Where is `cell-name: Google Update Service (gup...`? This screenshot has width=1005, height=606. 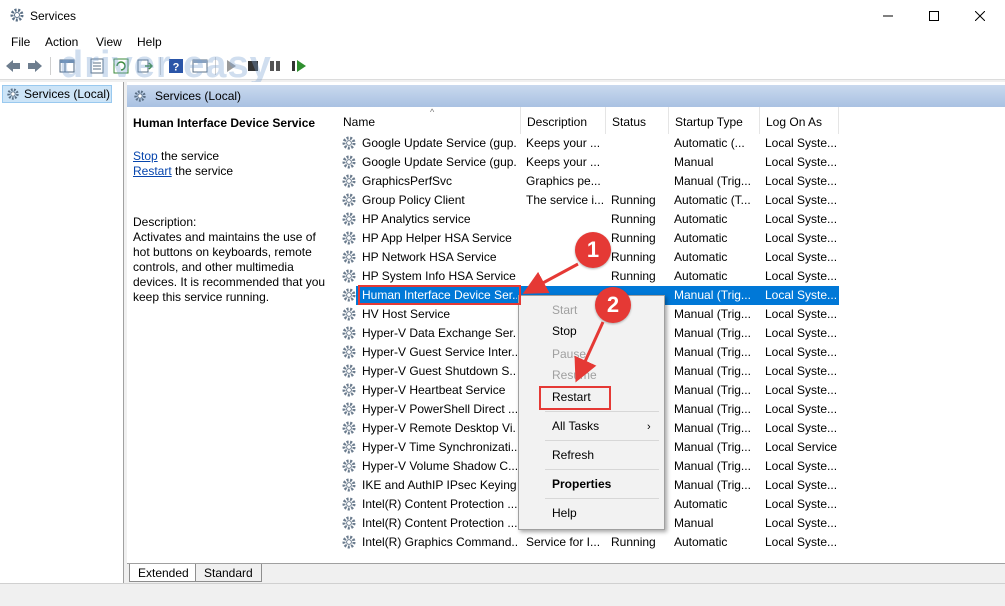 cell-name: Google Update Service (gup... is located at coordinates (439, 143).